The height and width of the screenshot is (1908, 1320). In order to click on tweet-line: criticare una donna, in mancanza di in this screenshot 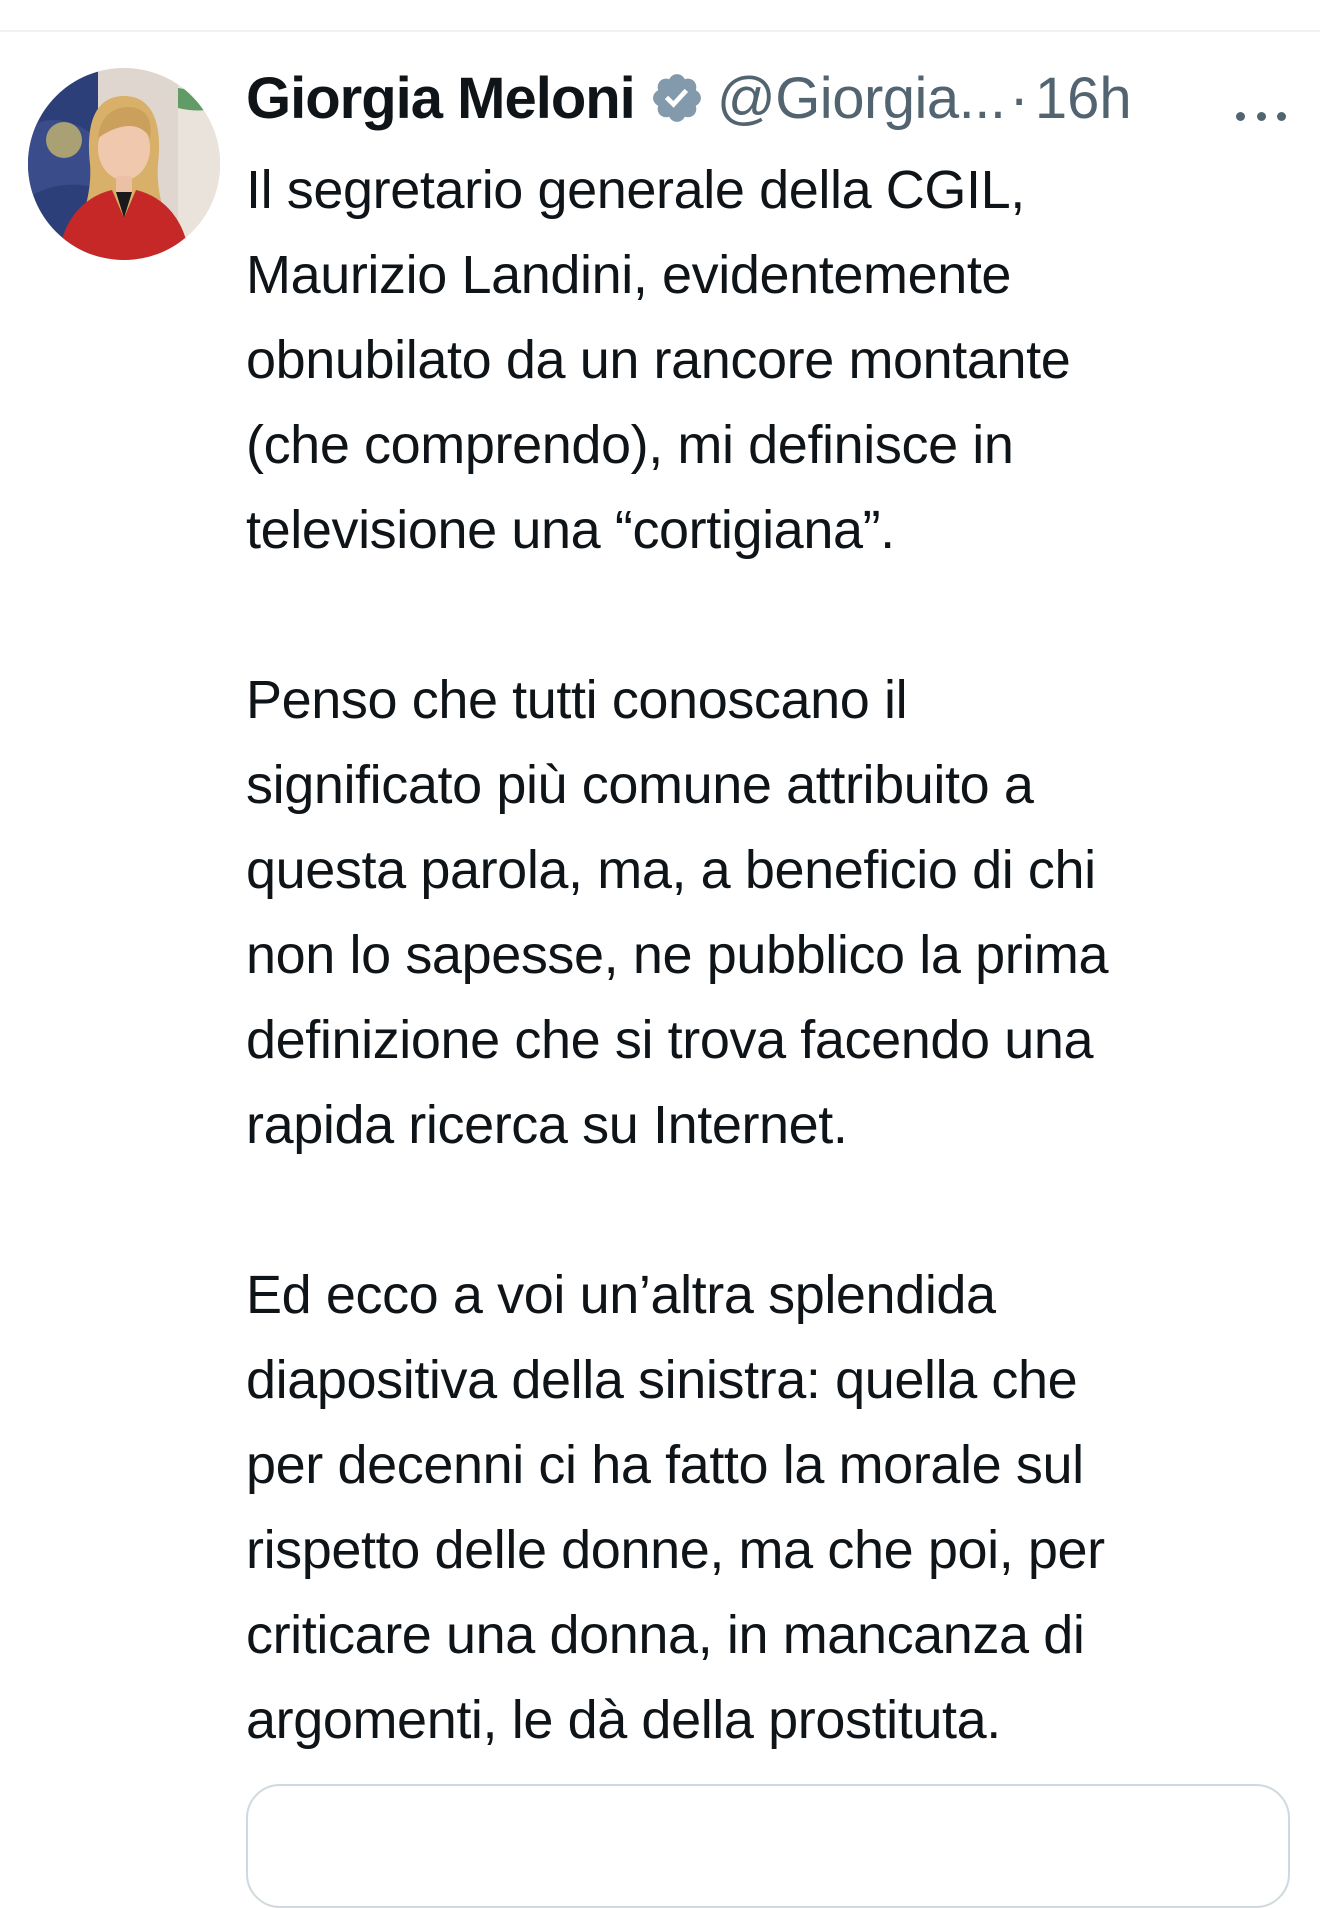, I will do `click(665, 1635)`.